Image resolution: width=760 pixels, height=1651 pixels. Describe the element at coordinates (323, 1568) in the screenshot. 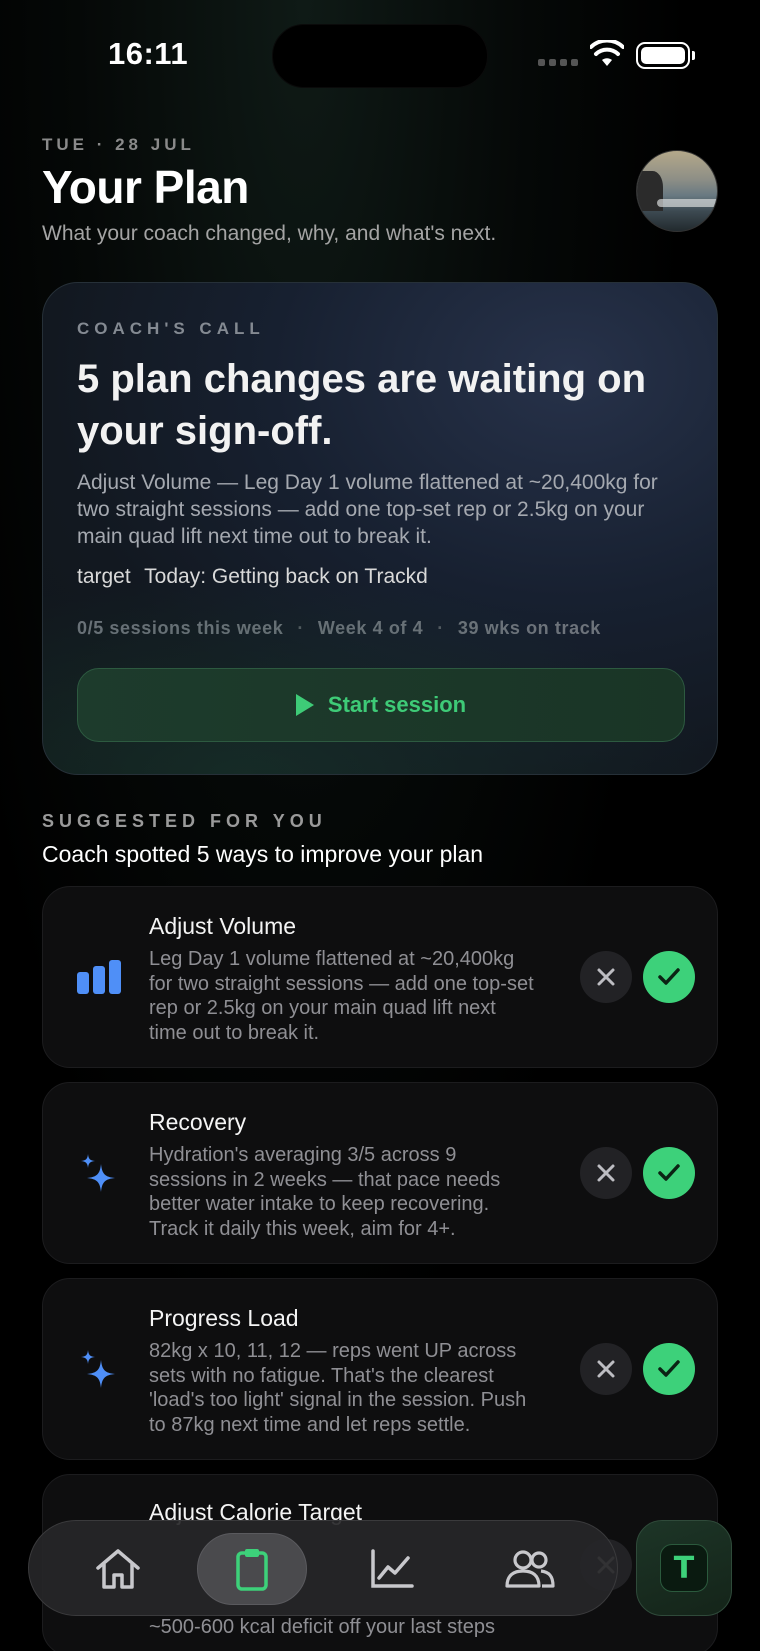

I see `tab-bar` at that location.